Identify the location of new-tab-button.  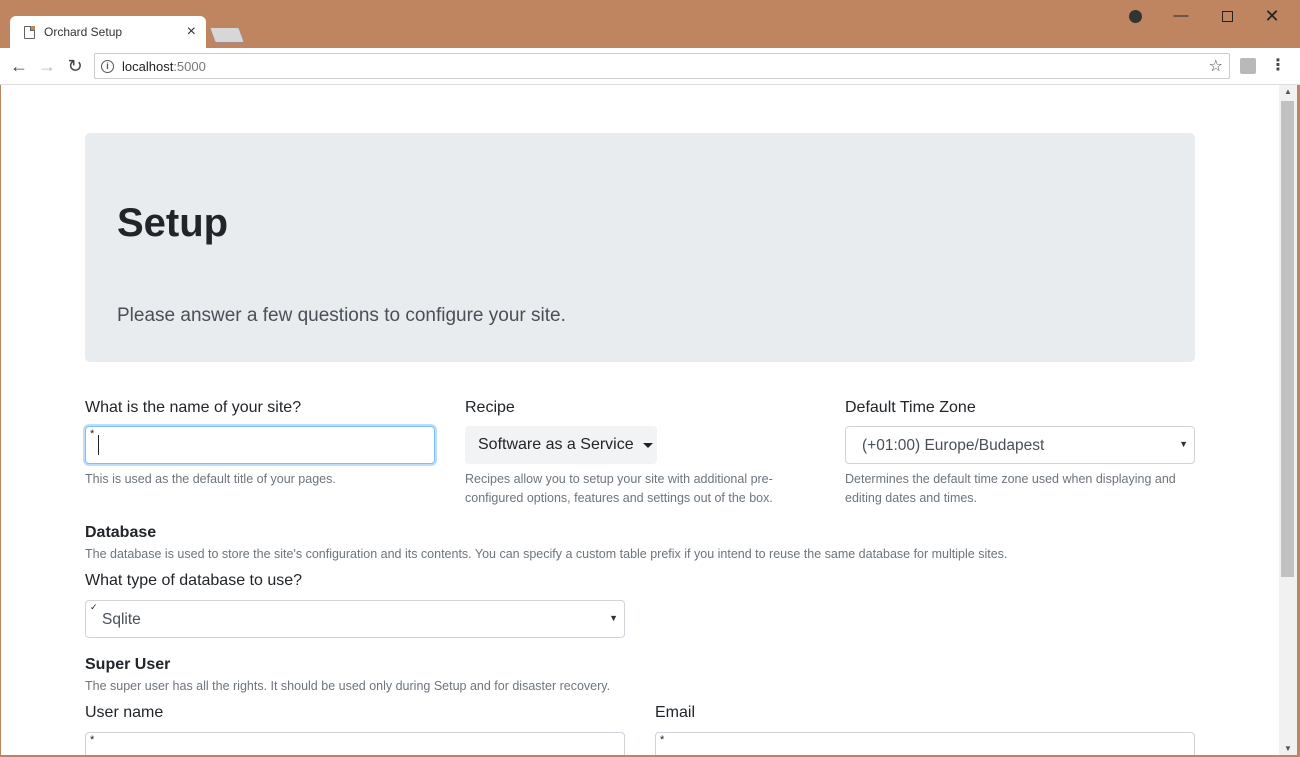
(227, 35).